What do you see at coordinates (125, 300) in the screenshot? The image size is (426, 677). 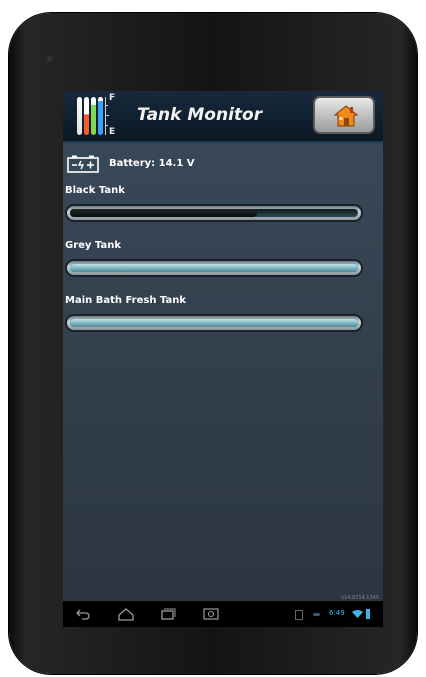 I see `tank-label-fresh: Main Bath Fresh Tank` at bounding box center [125, 300].